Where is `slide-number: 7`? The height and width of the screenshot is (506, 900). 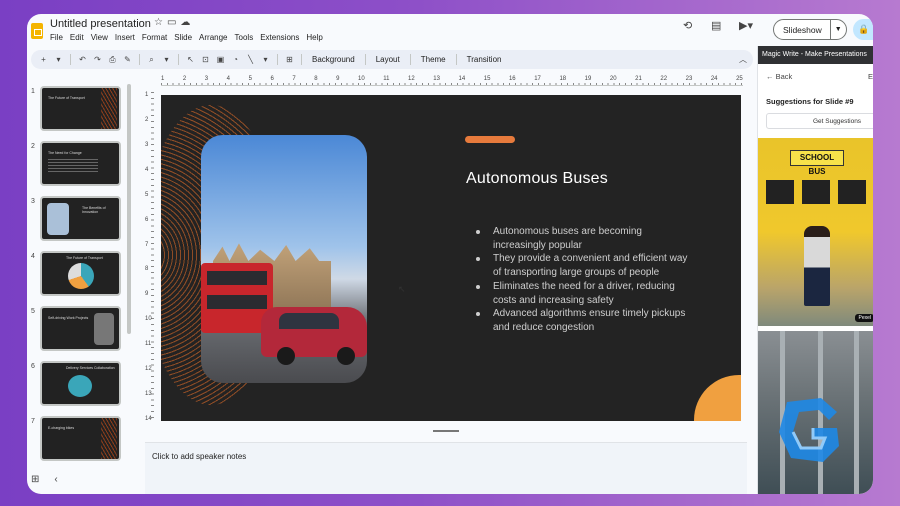
slide-number: 7 is located at coordinates (33, 421).